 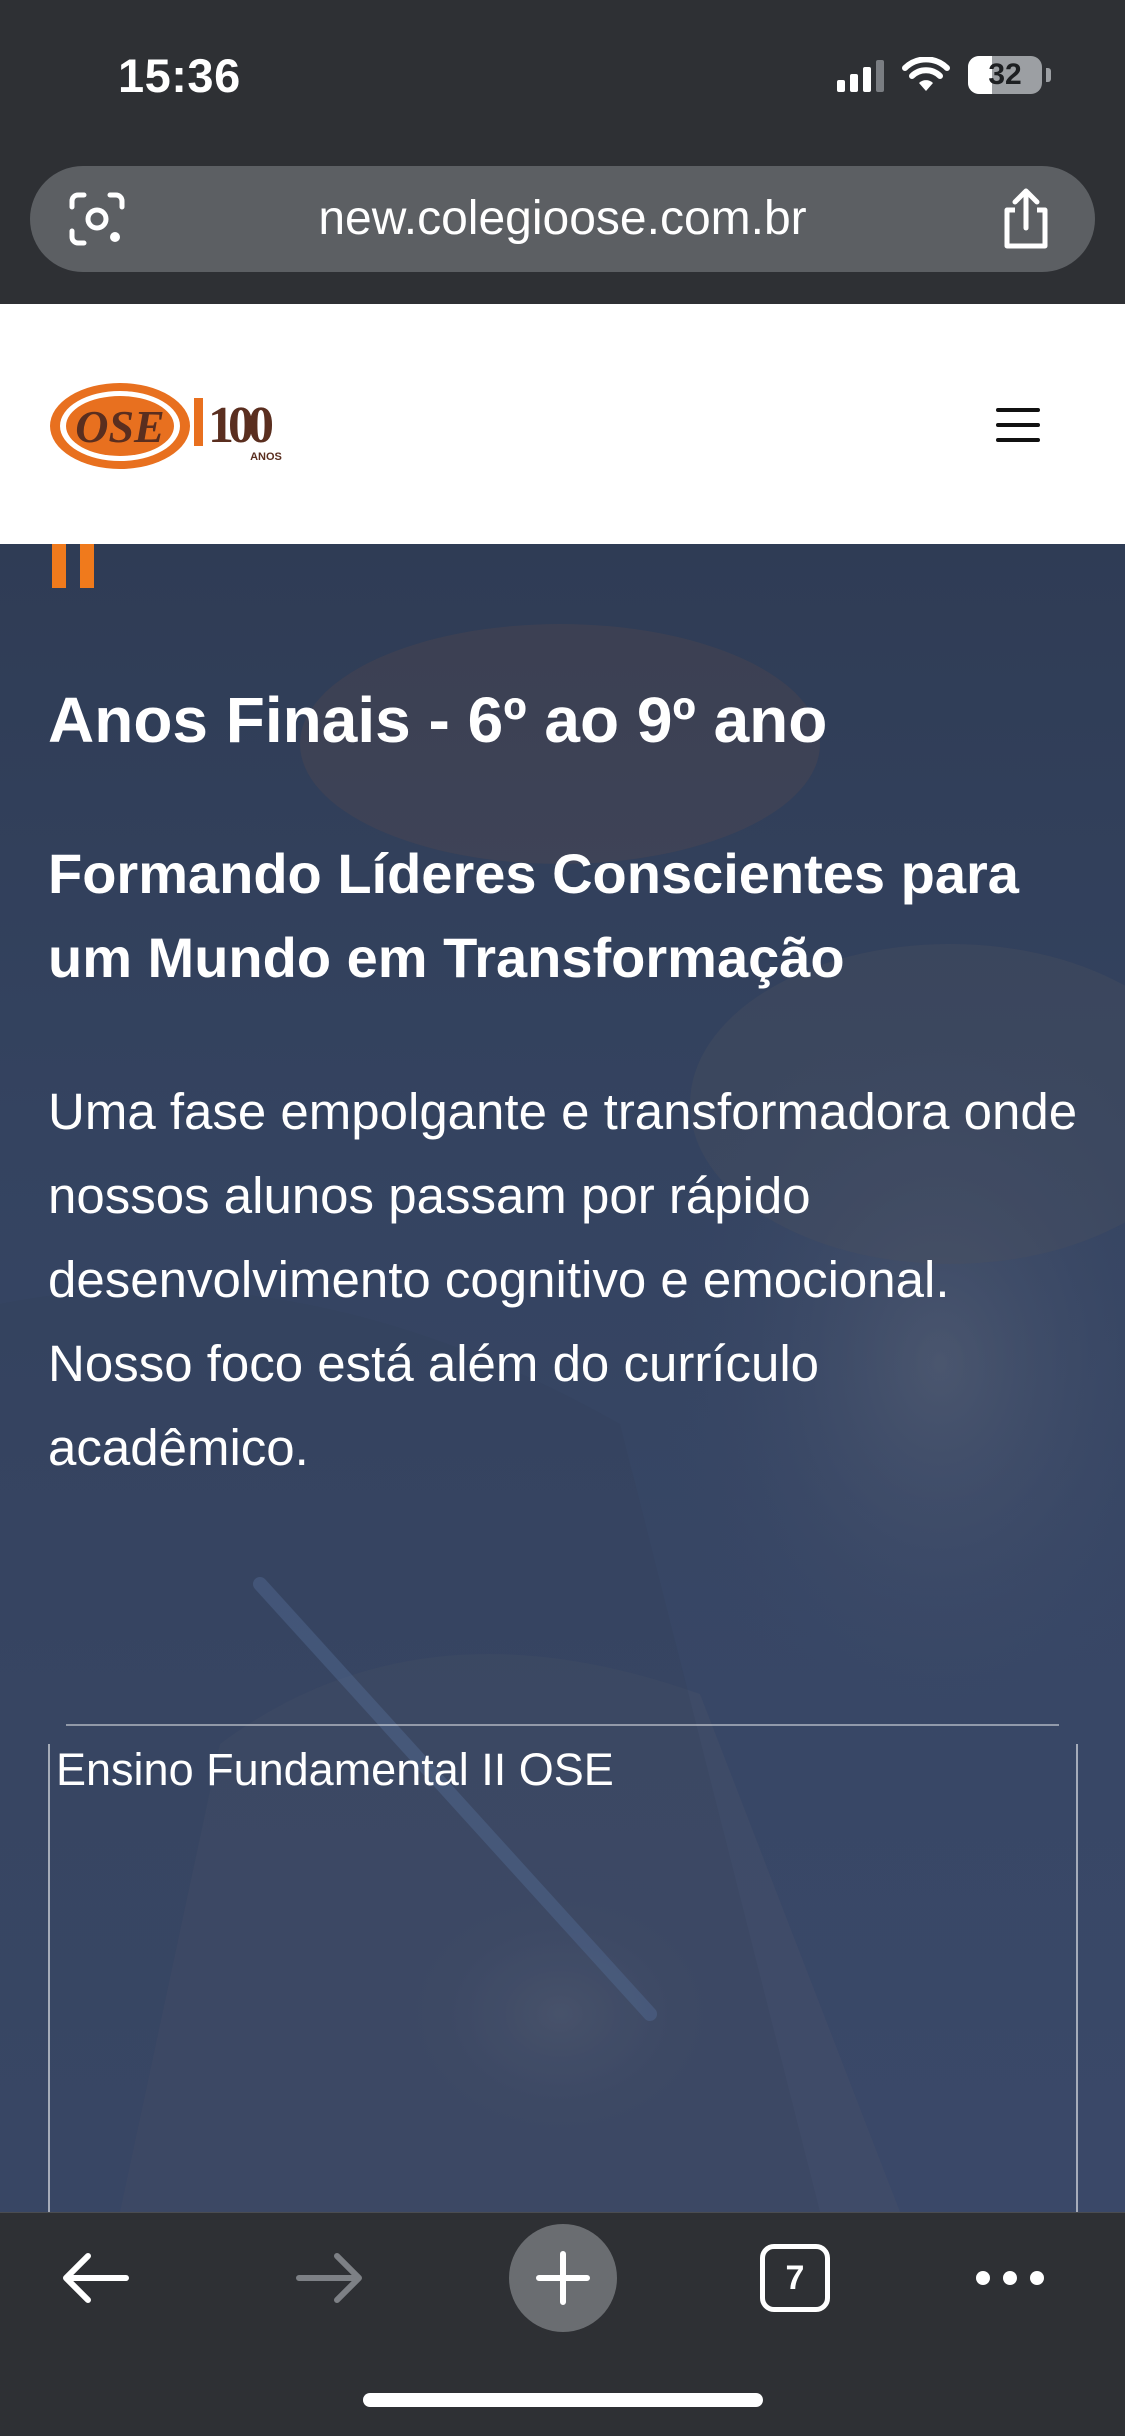 I want to click on tabs-icon: 7, so click(x=795, y=2278).